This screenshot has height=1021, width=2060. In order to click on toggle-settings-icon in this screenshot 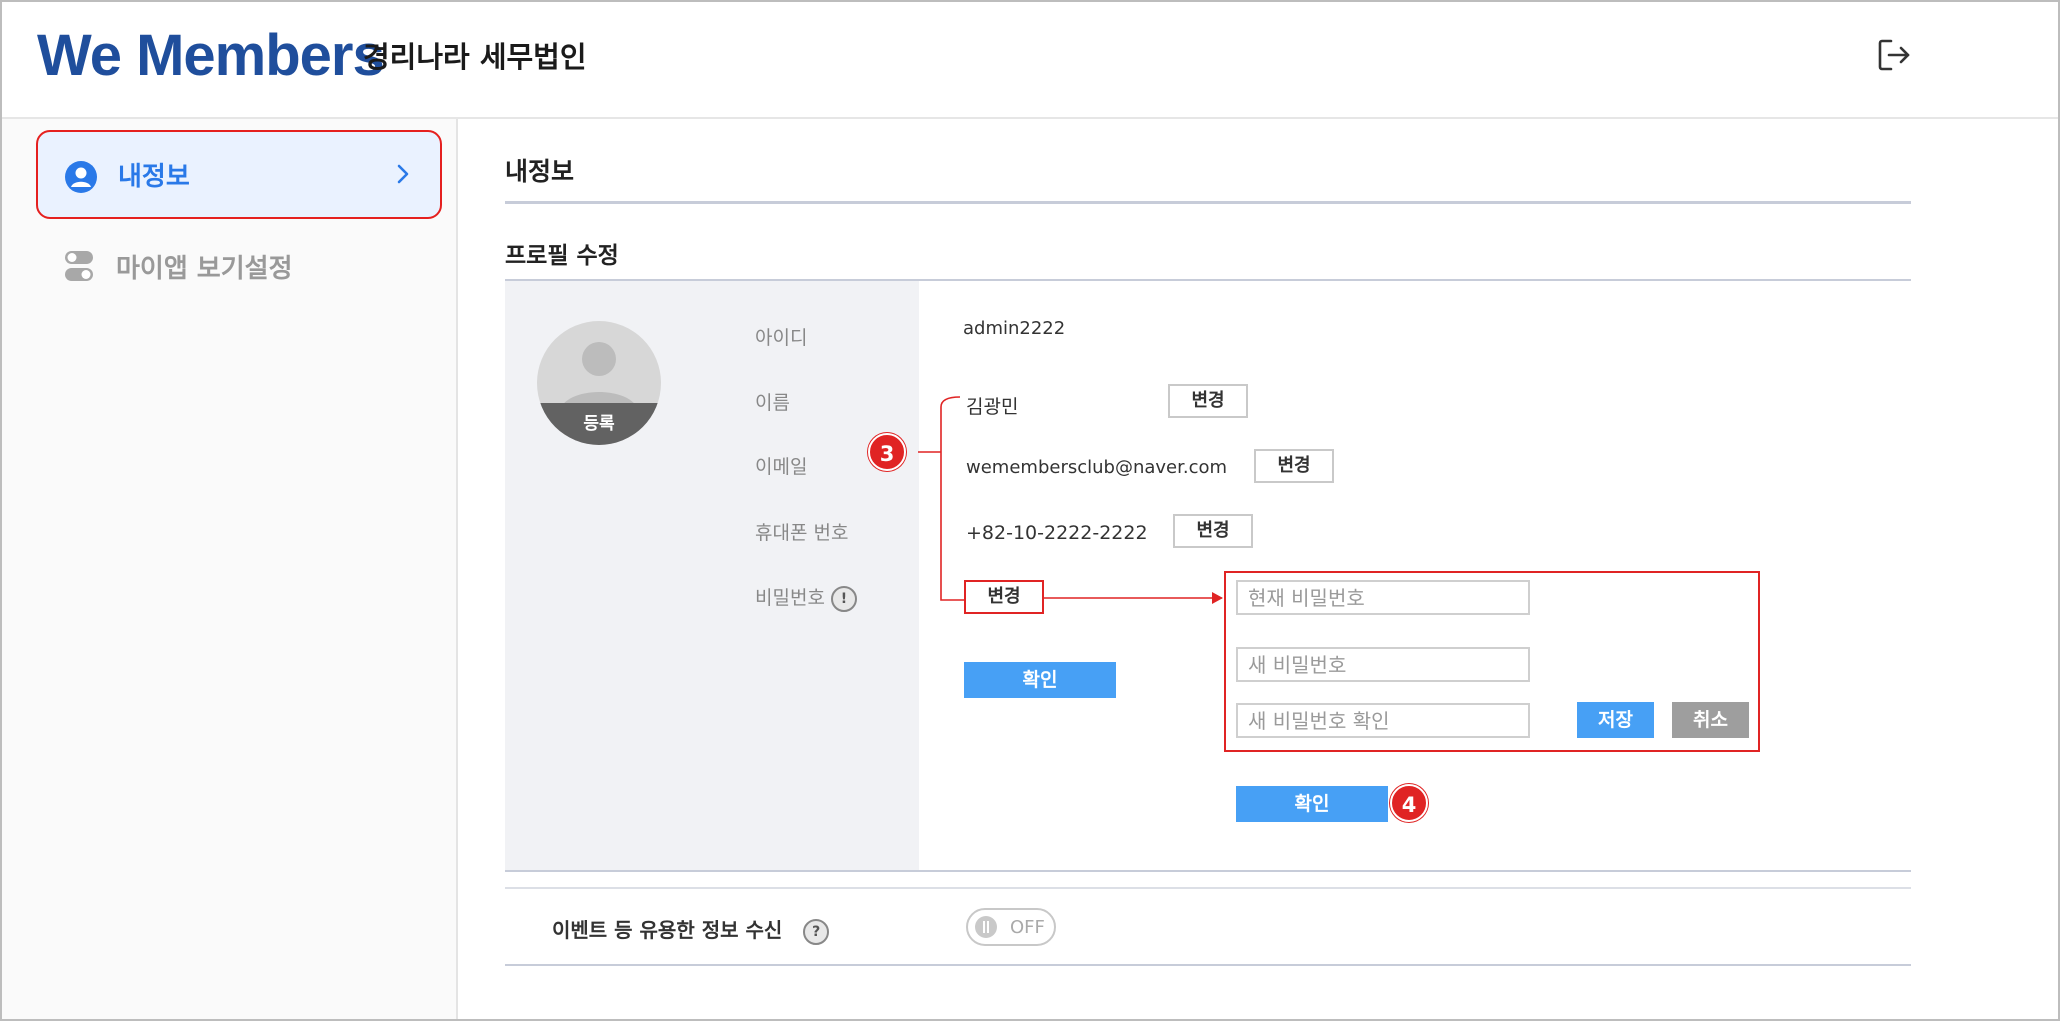, I will do `click(79, 268)`.